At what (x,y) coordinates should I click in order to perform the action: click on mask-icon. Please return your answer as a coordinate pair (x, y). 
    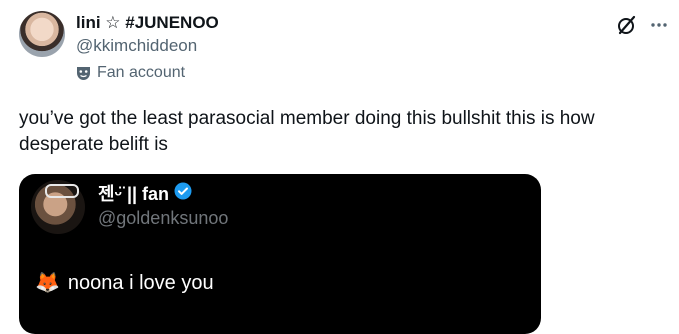
    Looking at the image, I should click on (83, 73).